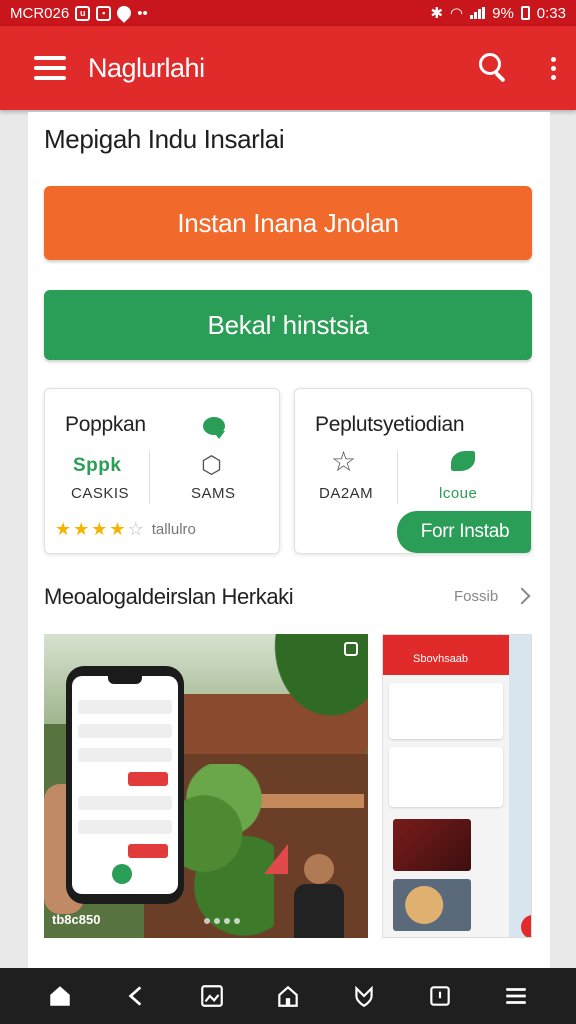 Image resolution: width=576 pixels, height=1024 pixels. What do you see at coordinates (551, 13) in the screenshot?
I see `clock: 0:33` at bounding box center [551, 13].